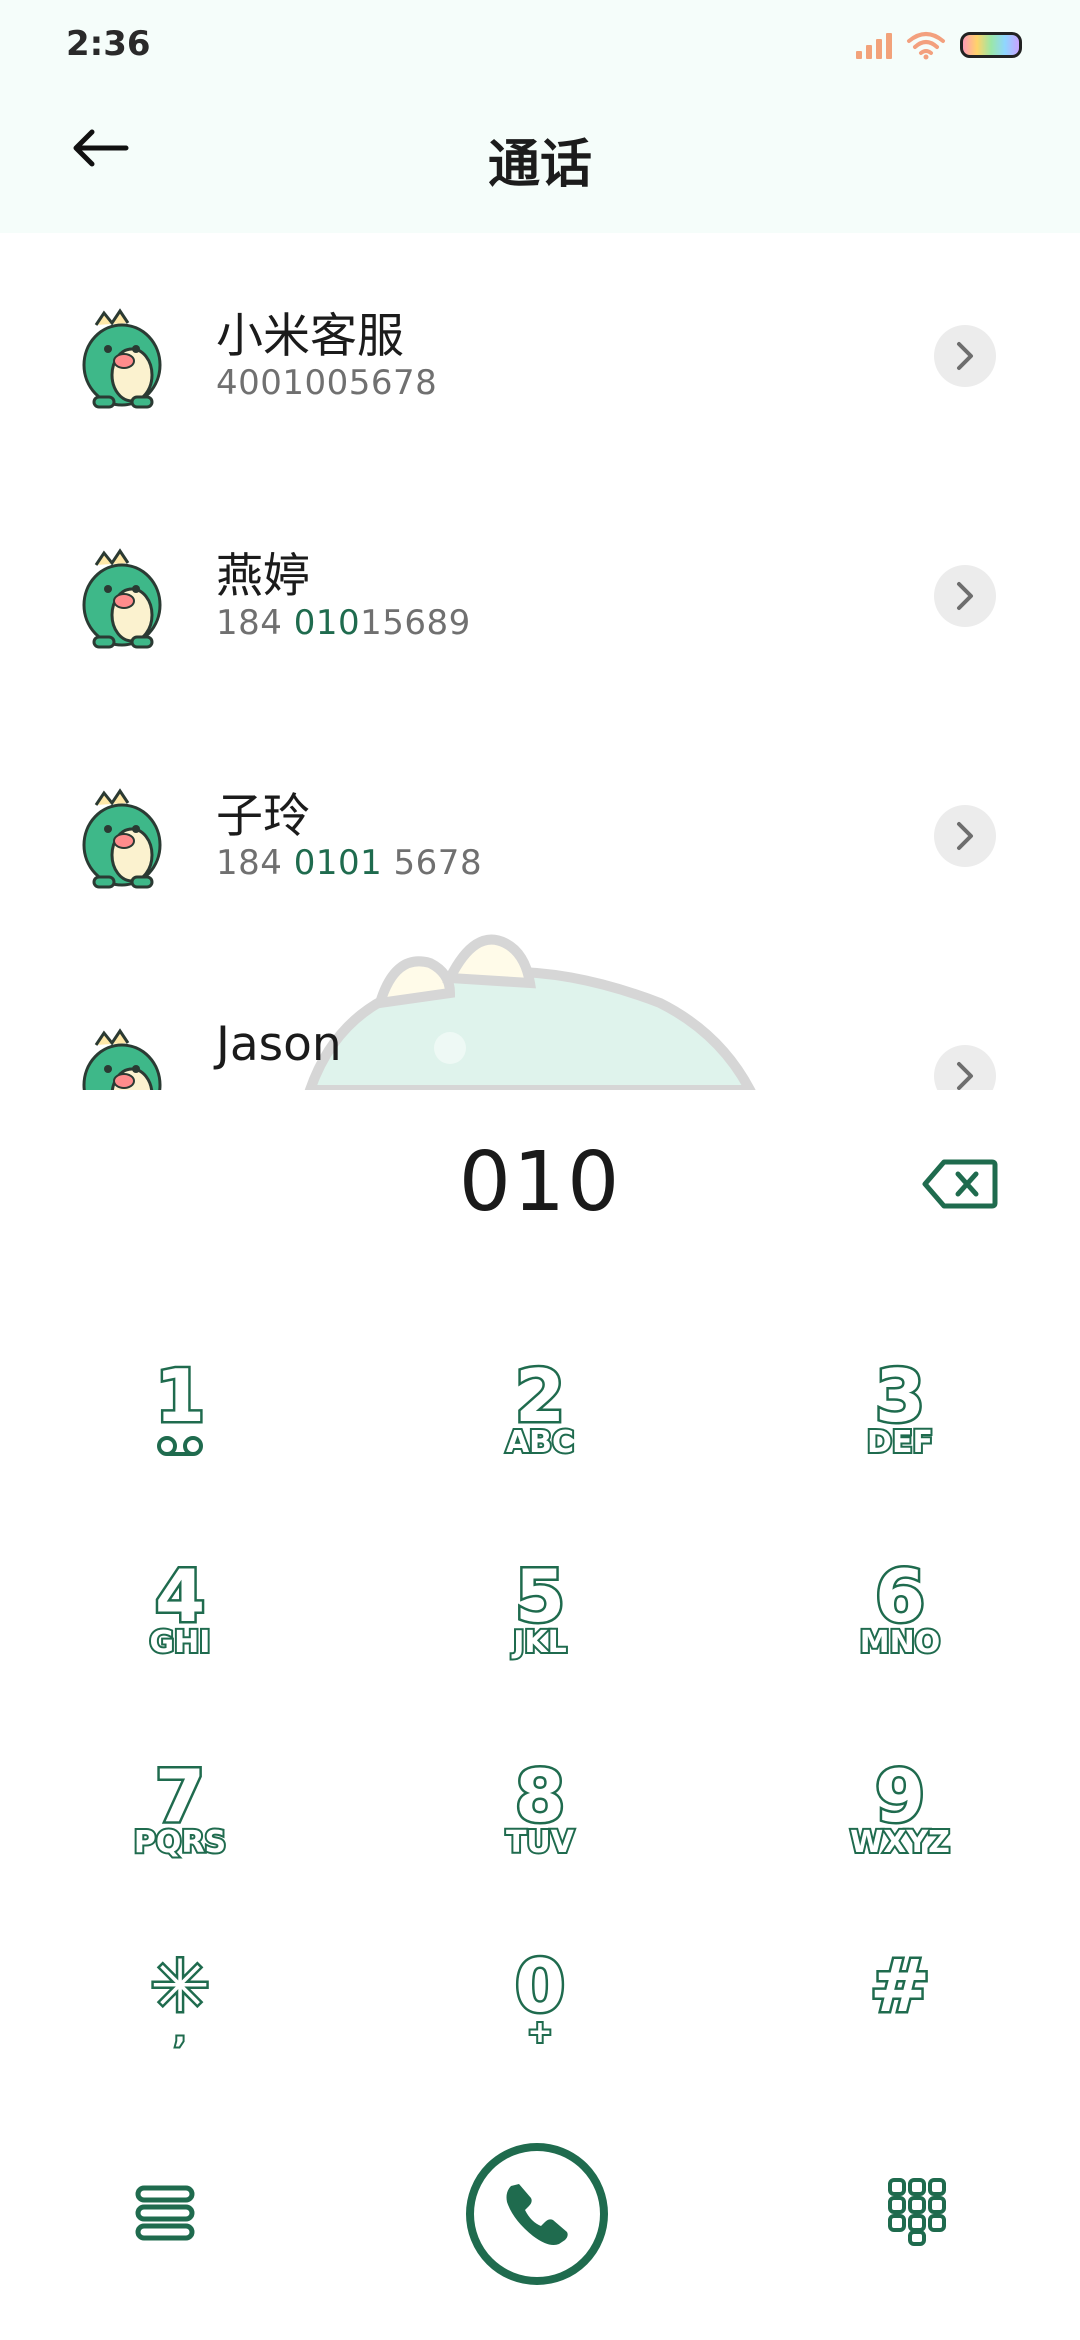 Image resolution: width=1080 pixels, height=2340 pixels. What do you see at coordinates (108, 44) in the screenshot?
I see `status-time: 2:36` at bounding box center [108, 44].